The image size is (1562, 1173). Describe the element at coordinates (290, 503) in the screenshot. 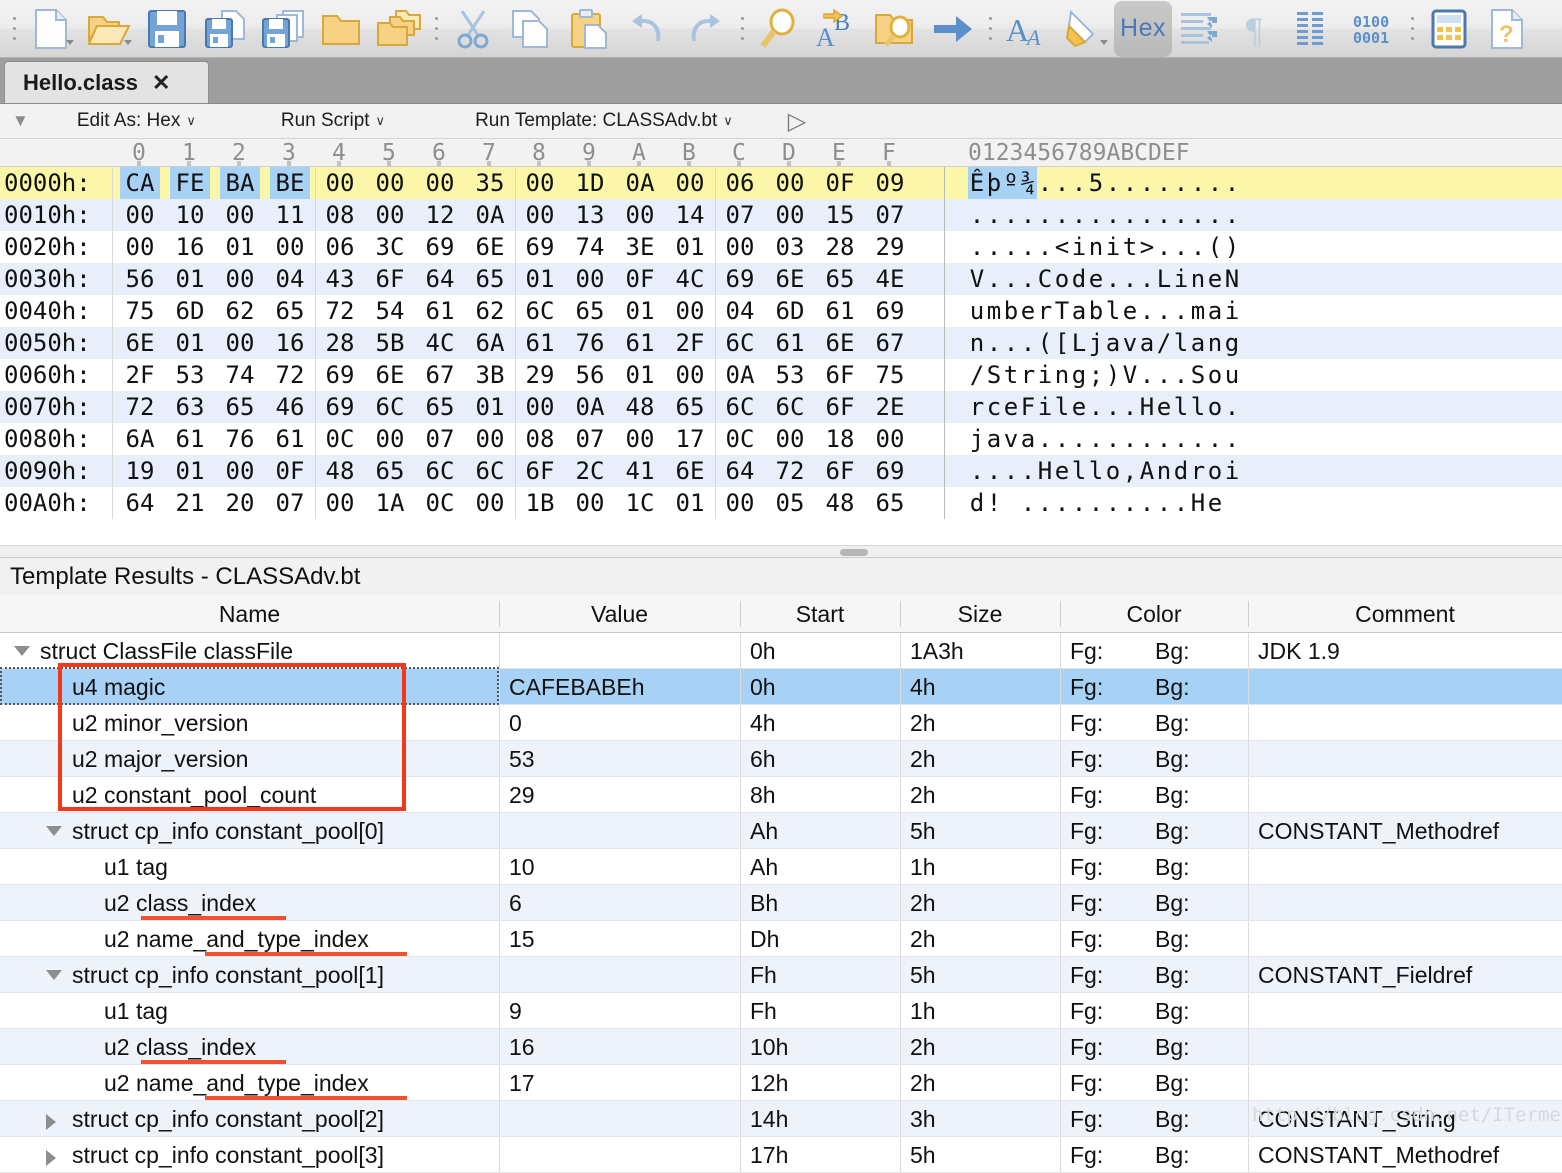

I see `hex-byte-cell: 07` at that location.